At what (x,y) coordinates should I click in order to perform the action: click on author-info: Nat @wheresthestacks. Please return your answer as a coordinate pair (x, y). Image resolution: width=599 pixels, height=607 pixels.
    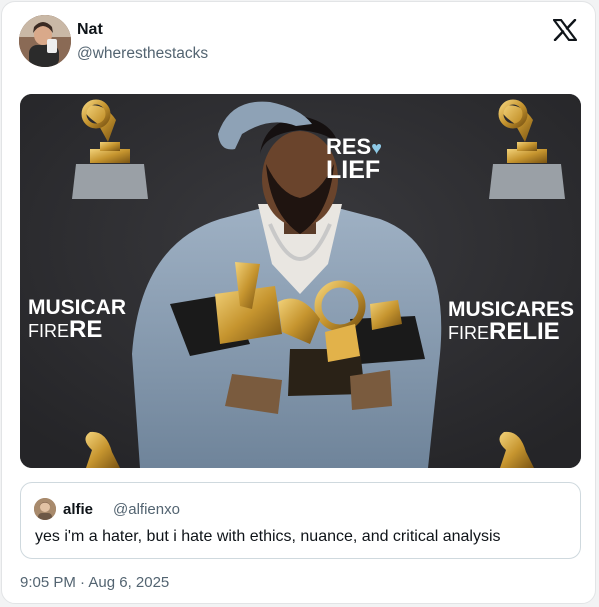
    Looking at the image, I should click on (142, 42).